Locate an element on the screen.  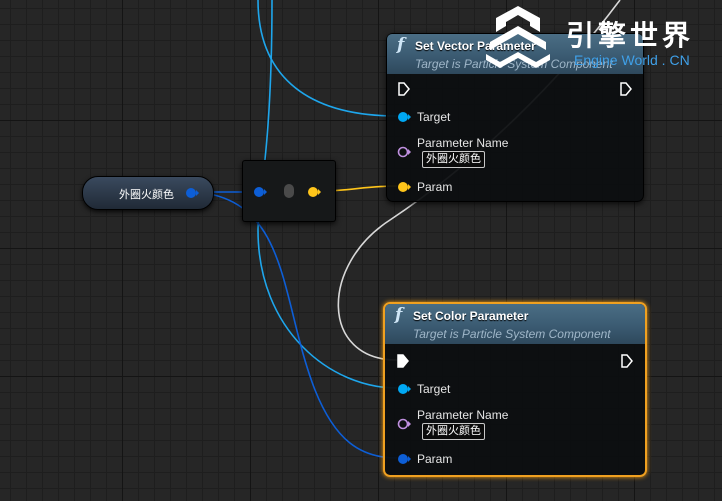
node-title: Set Color Parameter is located at coordinates (471, 316).